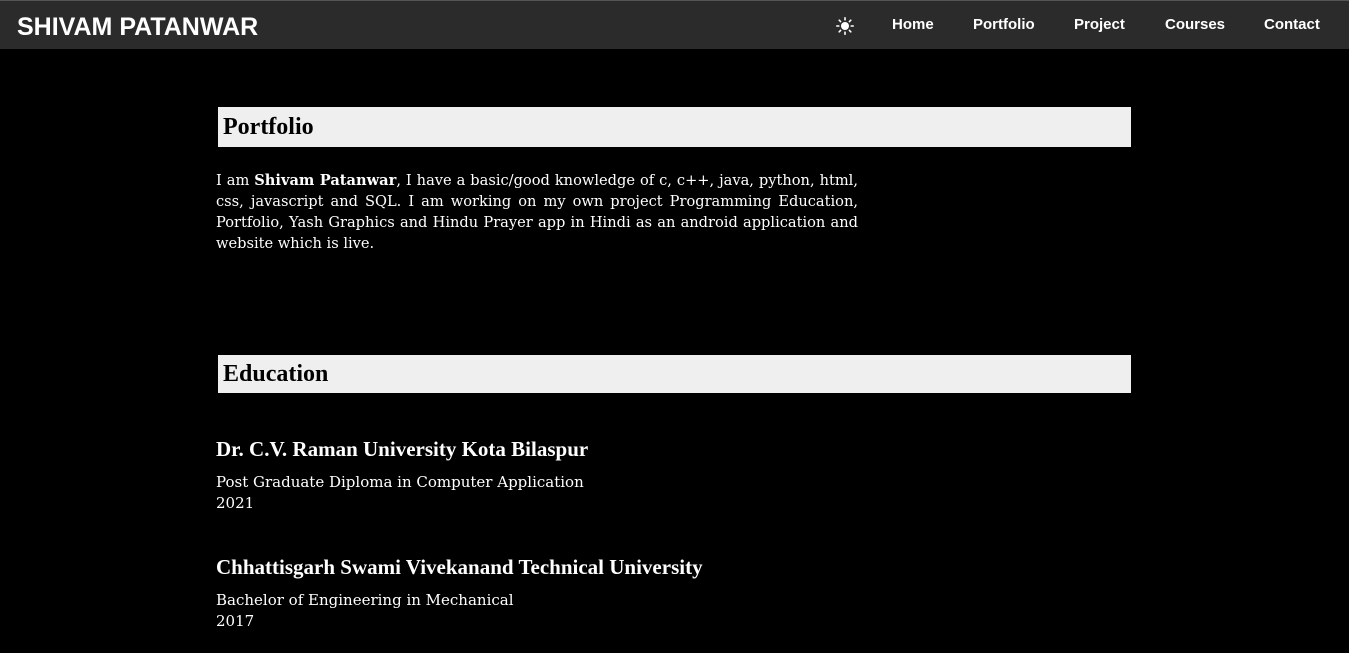 The height and width of the screenshot is (653, 1349). What do you see at coordinates (674, 374) in the screenshot?
I see `education-heading: Education` at bounding box center [674, 374].